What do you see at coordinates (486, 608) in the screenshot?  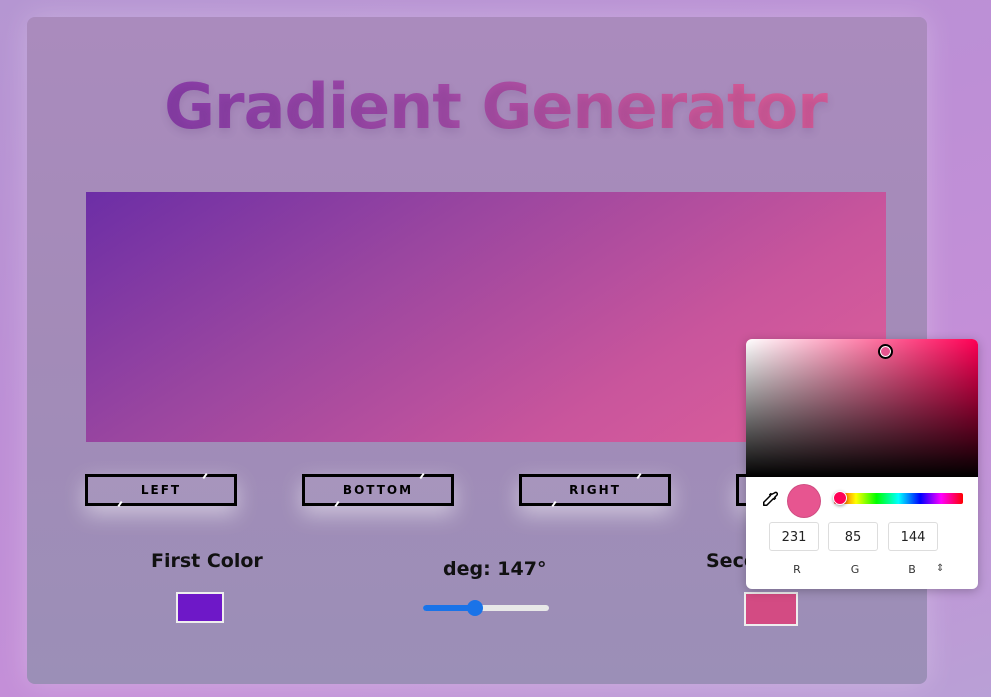 I see `angle-slider` at bounding box center [486, 608].